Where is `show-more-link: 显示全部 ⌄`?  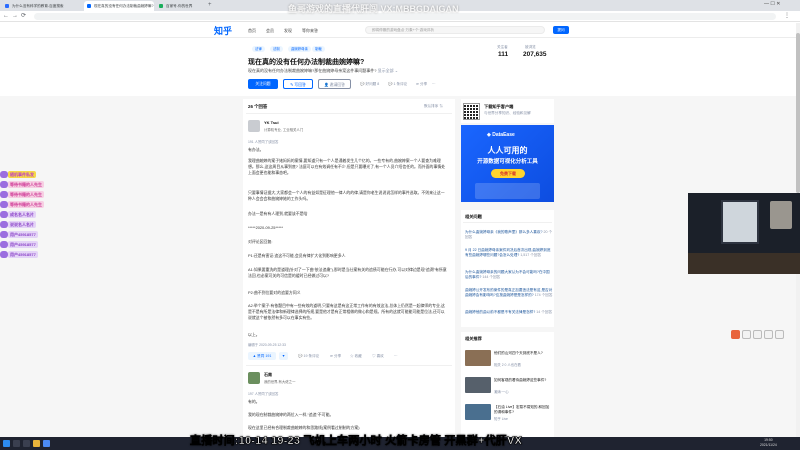
show-more-link: 显示全部 ⌄ is located at coordinates (388, 70).